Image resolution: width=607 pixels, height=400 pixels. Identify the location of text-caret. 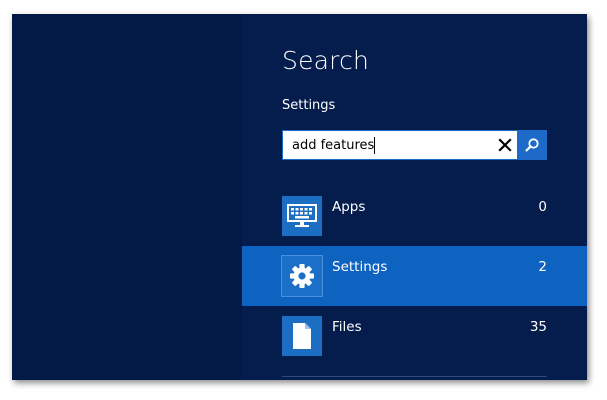
(374, 145).